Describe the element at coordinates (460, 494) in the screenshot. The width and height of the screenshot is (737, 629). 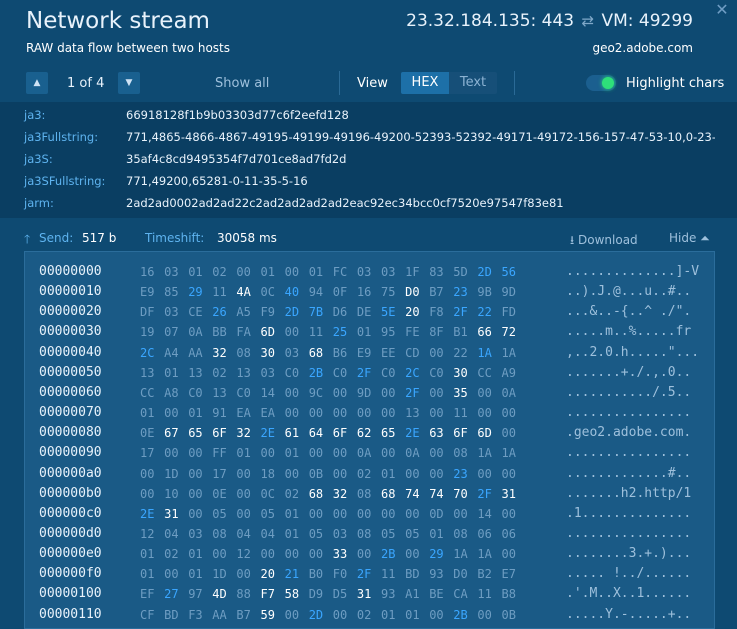
I see `hex-byte: 70` at that location.